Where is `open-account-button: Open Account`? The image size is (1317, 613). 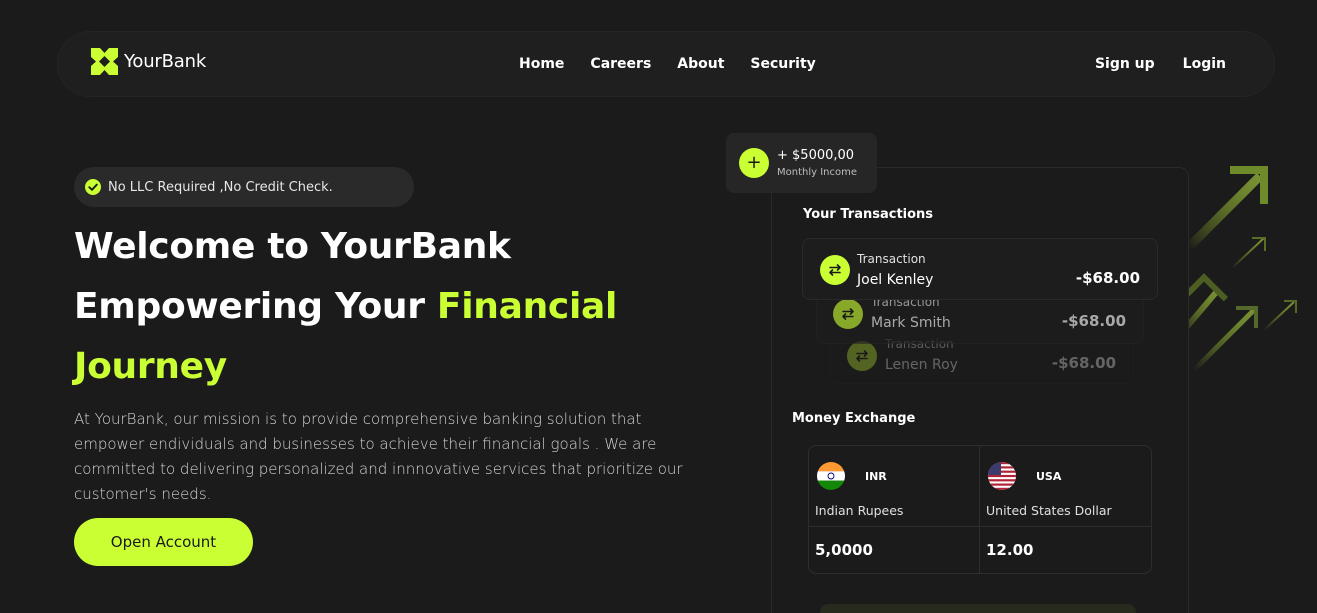 open-account-button: Open Account is located at coordinates (163, 542).